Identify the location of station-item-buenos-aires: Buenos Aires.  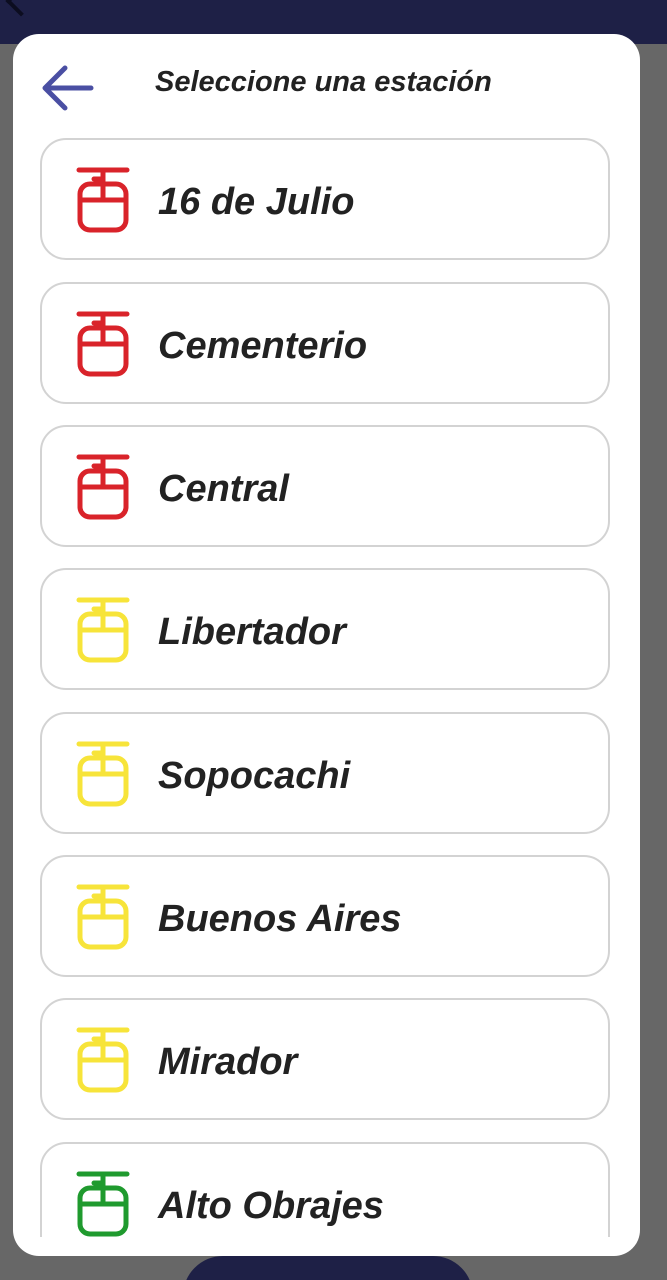
(325, 916).